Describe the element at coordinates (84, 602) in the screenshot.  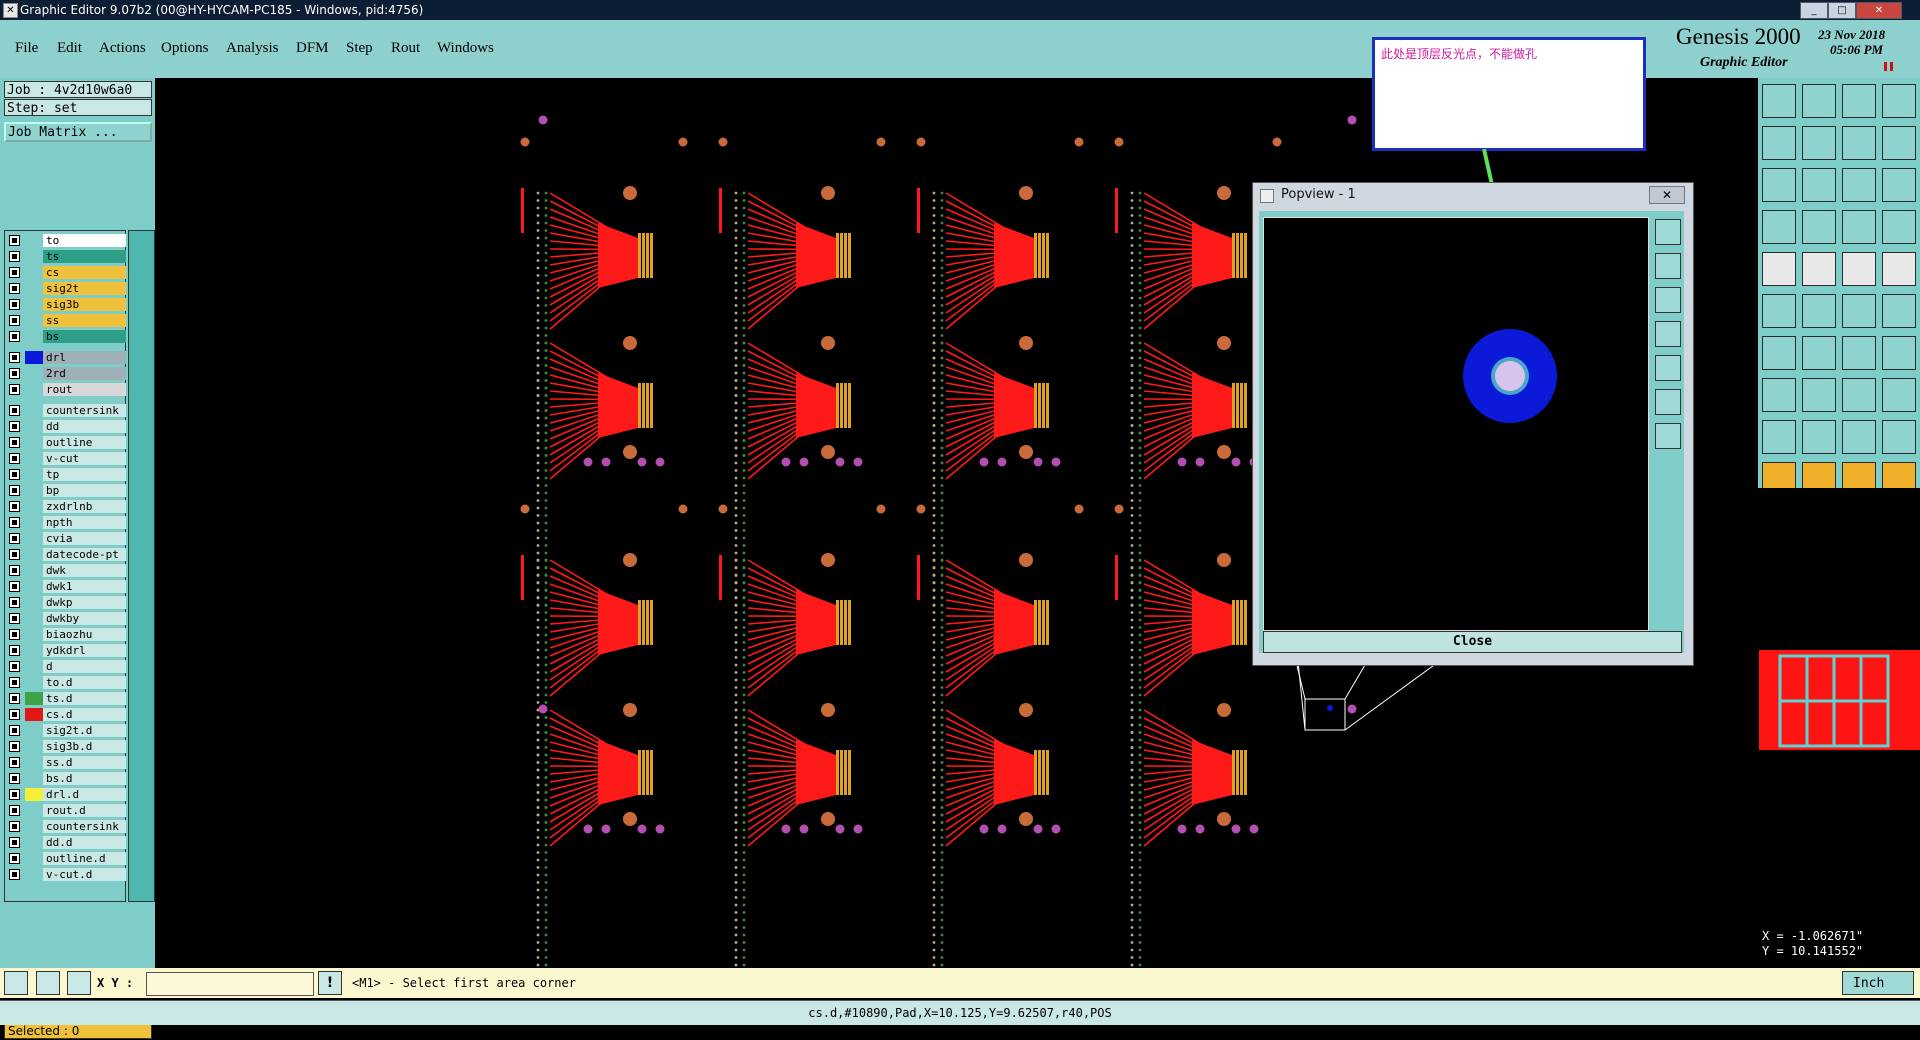
I see `layer-name: dwkp` at that location.